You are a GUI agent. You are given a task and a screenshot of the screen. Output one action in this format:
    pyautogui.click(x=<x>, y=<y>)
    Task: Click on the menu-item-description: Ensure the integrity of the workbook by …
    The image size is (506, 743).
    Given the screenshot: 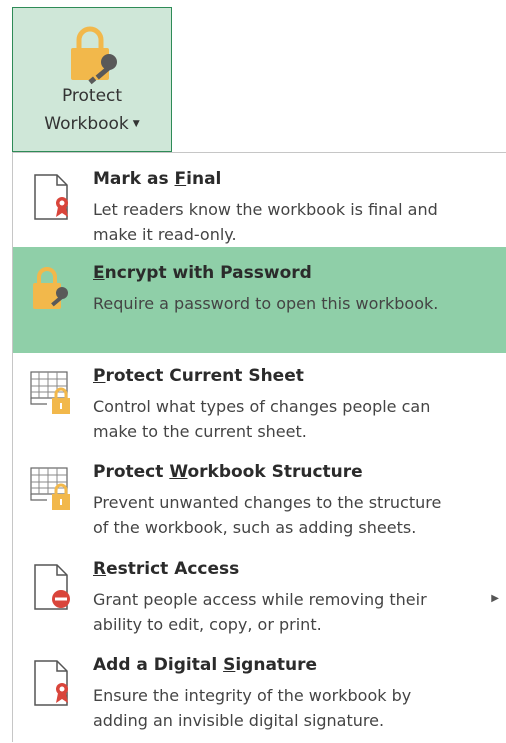 What is the action you would take?
    pyautogui.click(x=252, y=708)
    